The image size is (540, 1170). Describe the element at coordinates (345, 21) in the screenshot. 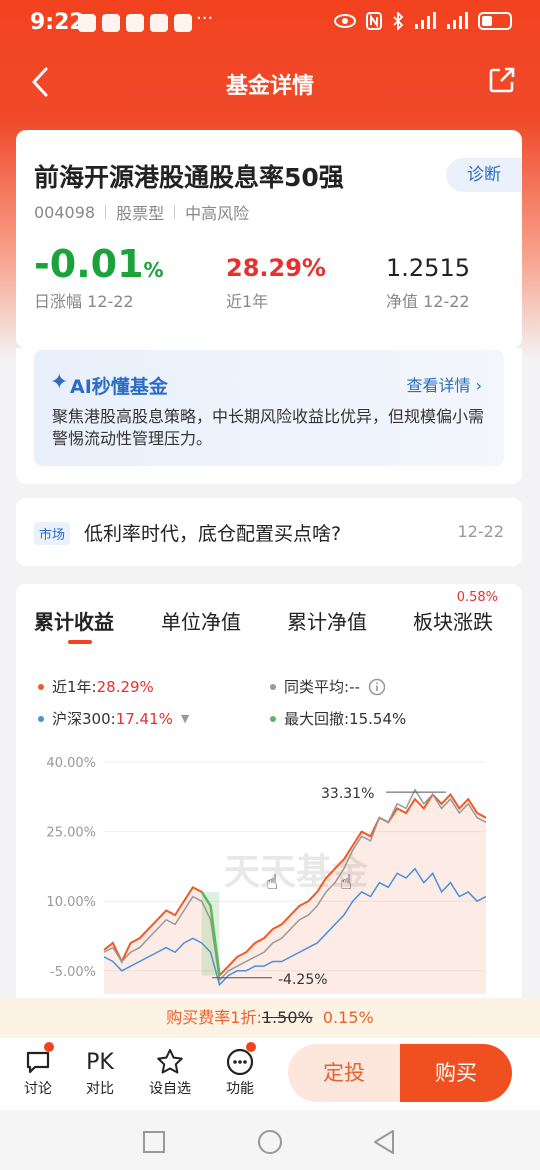

I see `eye-icon` at that location.